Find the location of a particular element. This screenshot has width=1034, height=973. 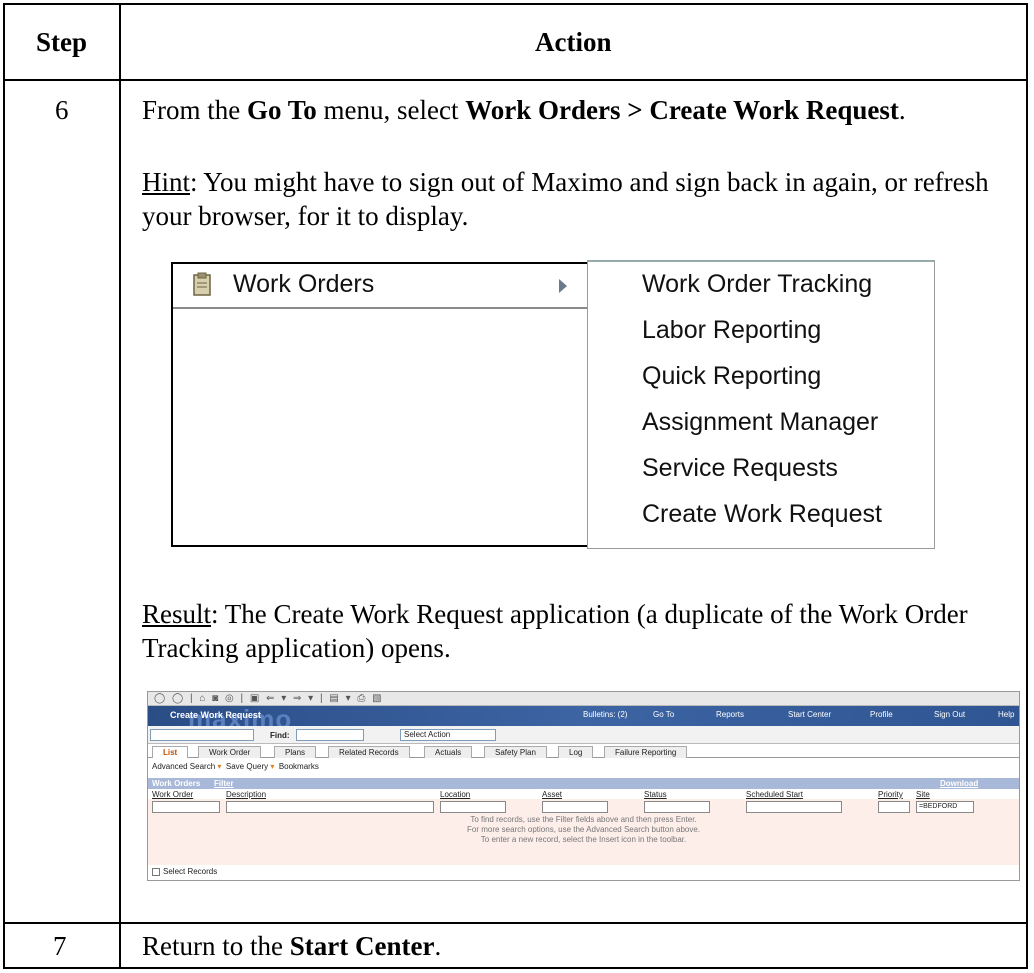

submenu-item-service-requests: Service Requests is located at coordinates (740, 468).